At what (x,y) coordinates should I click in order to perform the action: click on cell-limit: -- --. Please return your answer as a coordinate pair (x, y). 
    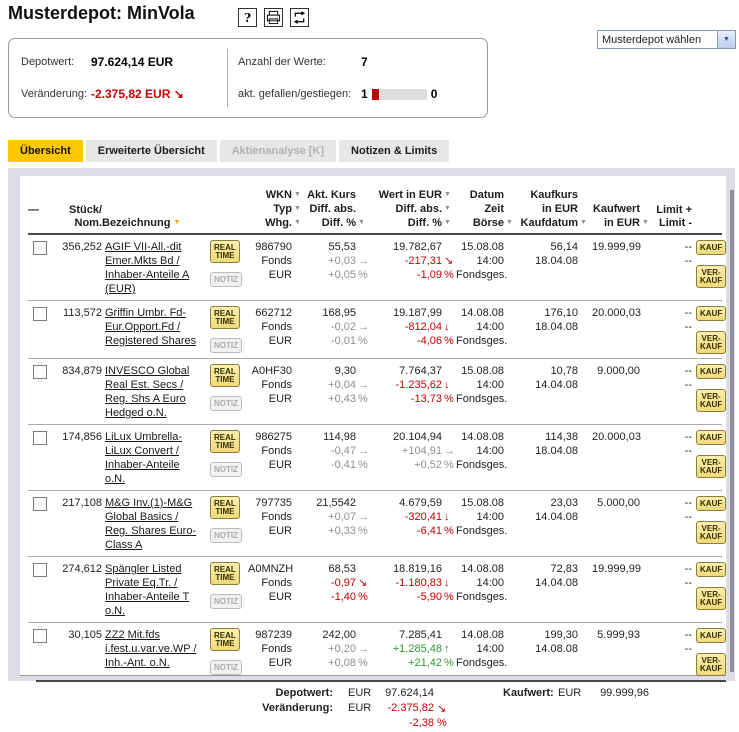
    Looking at the image, I should click on (673, 590).